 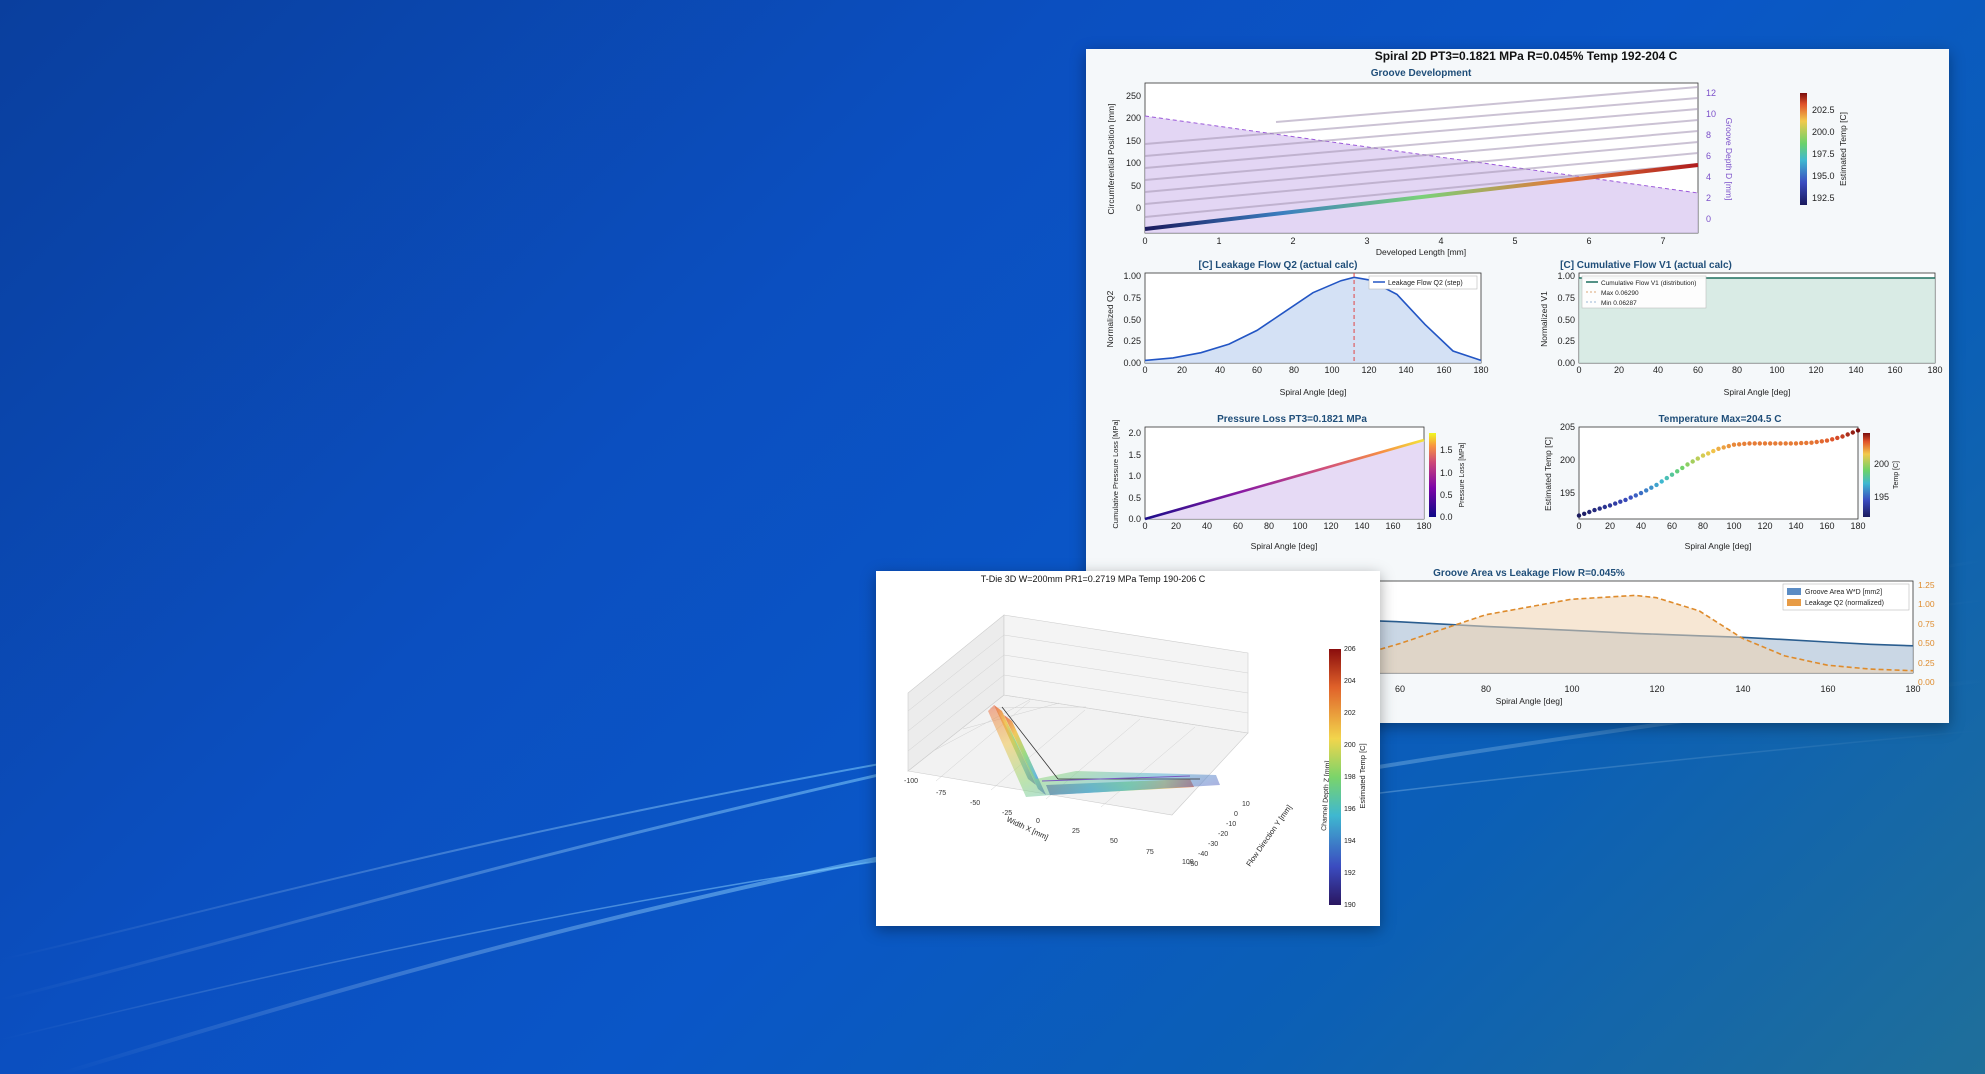 What do you see at coordinates (1292, 419) in the screenshot?
I see `ploss-title: Pressure Loss PT3=0.1821 MPa` at bounding box center [1292, 419].